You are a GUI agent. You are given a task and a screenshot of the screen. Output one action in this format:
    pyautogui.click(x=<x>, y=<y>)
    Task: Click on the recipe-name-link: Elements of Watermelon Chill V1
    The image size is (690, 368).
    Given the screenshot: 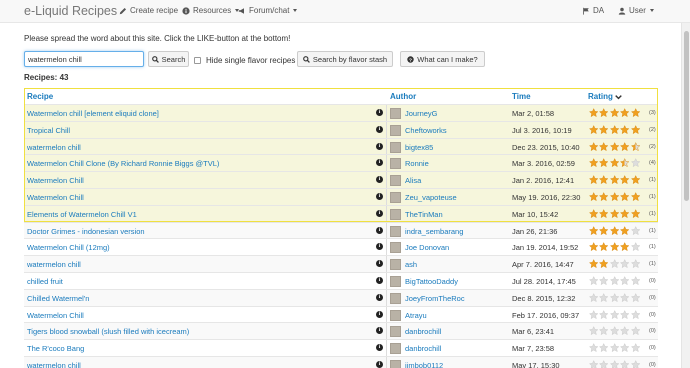 What is the action you would take?
    pyautogui.click(x=82, y=214)
    